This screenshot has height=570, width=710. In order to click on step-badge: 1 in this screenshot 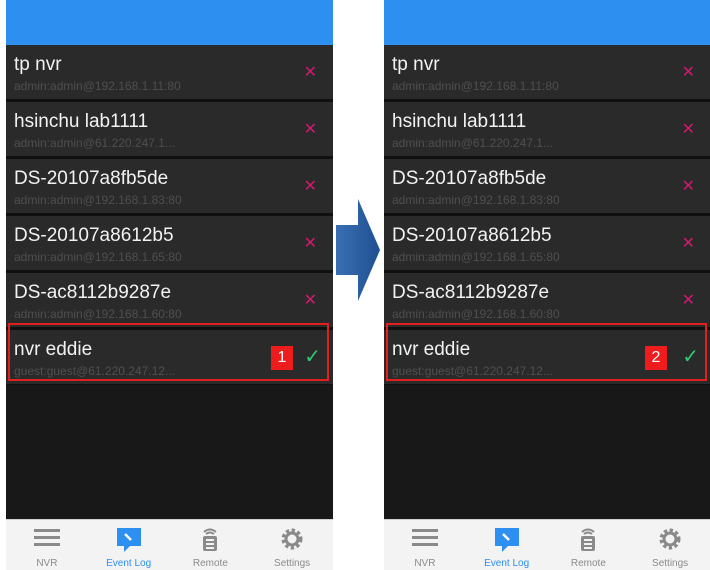, I will do `click(282, 358)`.